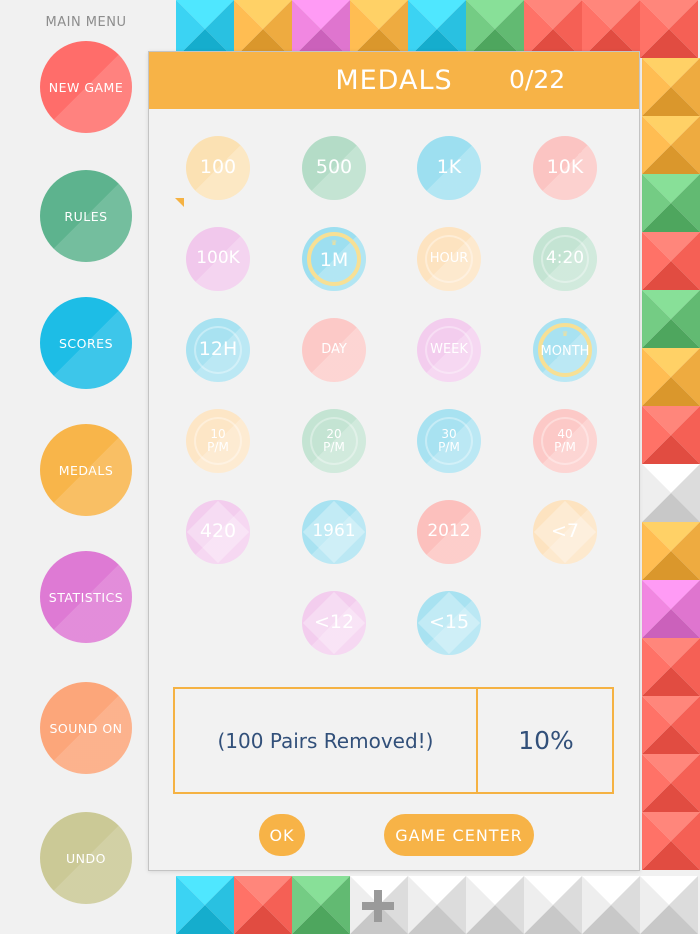  I want to click on medal-label: 100, so click(218, 167).